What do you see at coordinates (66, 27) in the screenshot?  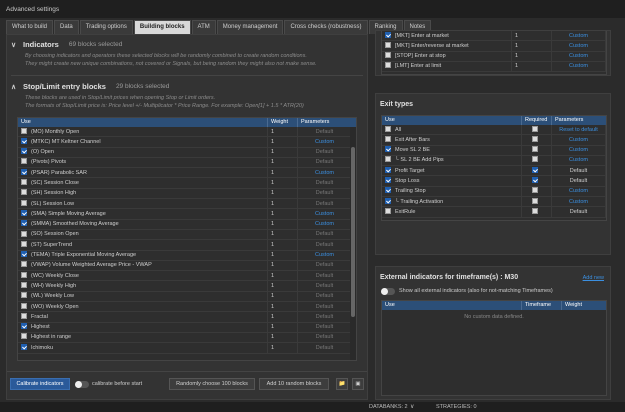 I see `tab-data: Data` at bounding box center [66, 27].